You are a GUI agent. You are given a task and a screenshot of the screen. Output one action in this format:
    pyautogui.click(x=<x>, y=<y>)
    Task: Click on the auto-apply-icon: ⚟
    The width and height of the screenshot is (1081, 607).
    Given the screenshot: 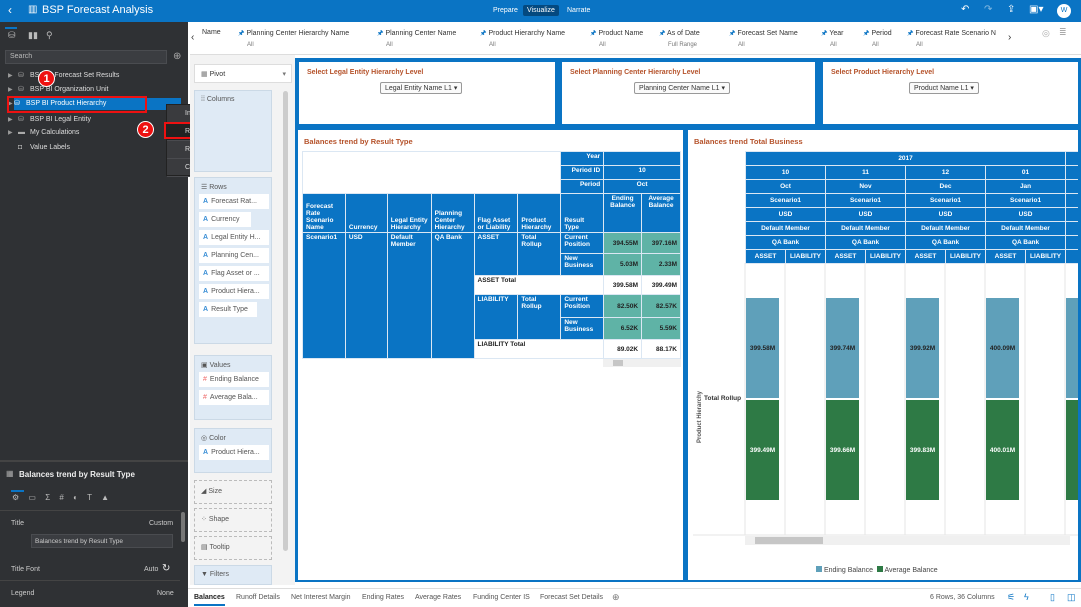 What is the action you would take?
    pyautogui.click(x=1011, y=597)
    